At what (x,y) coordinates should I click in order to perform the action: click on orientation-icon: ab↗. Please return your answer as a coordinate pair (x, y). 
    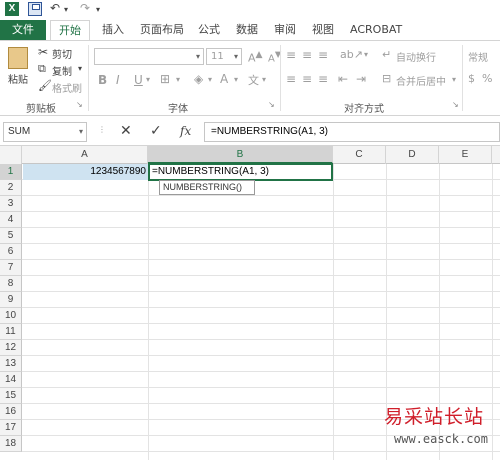
    Looking at the image, I should click on (351, 54).